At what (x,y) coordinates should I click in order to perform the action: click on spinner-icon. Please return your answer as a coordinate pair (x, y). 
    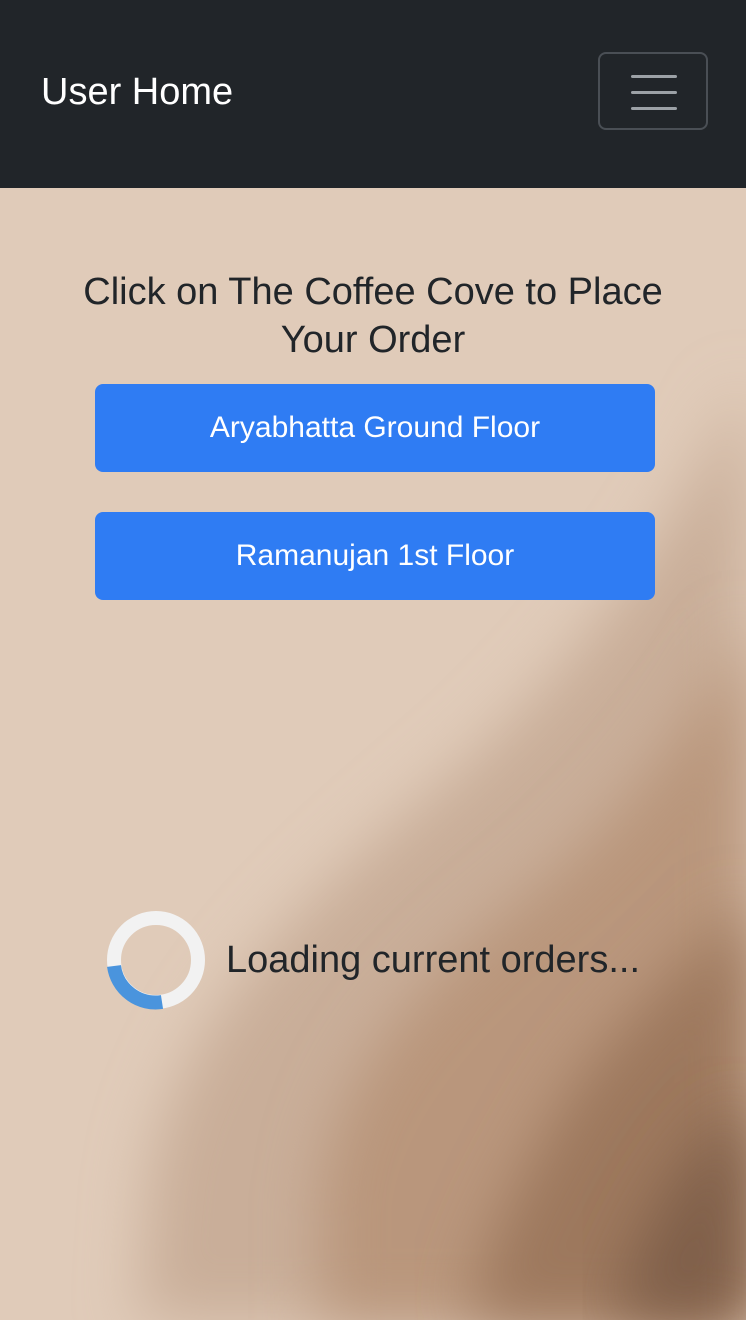
    Looking at the image, I should click on (156, 960).